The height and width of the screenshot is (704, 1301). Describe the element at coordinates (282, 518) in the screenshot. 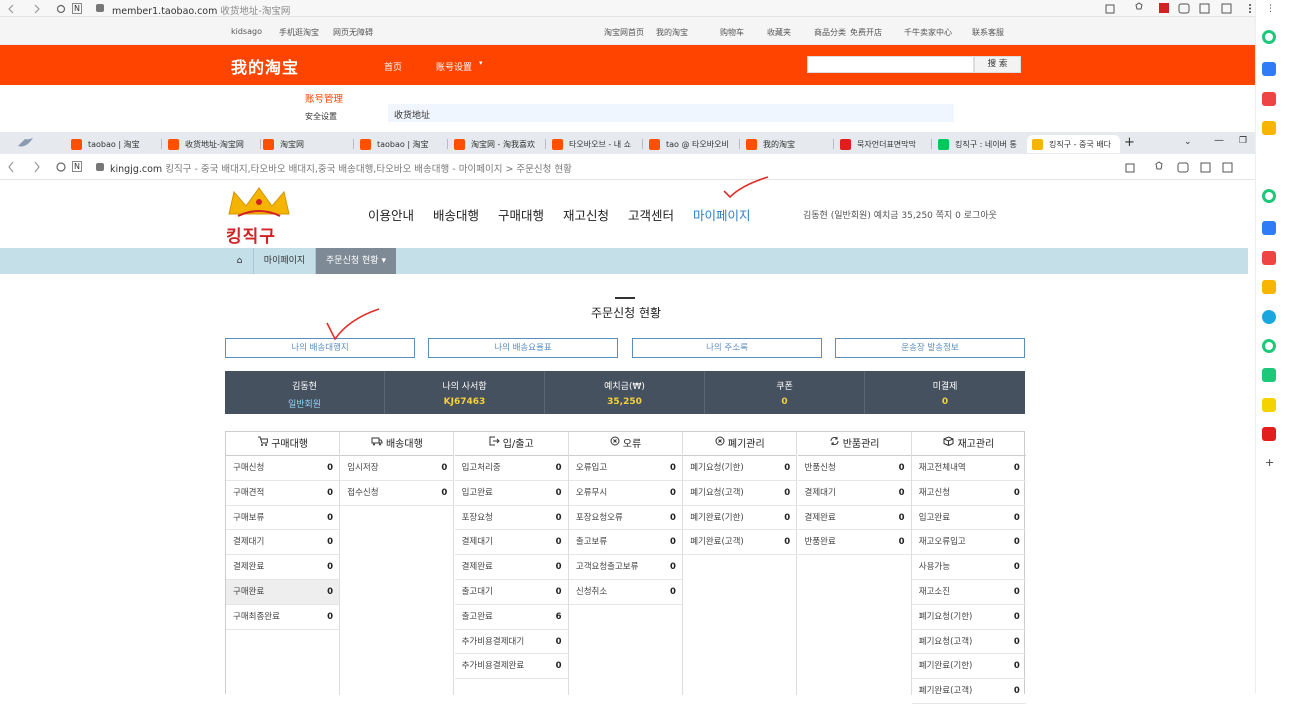

I see `status-row: 구매보류 0` at that location.